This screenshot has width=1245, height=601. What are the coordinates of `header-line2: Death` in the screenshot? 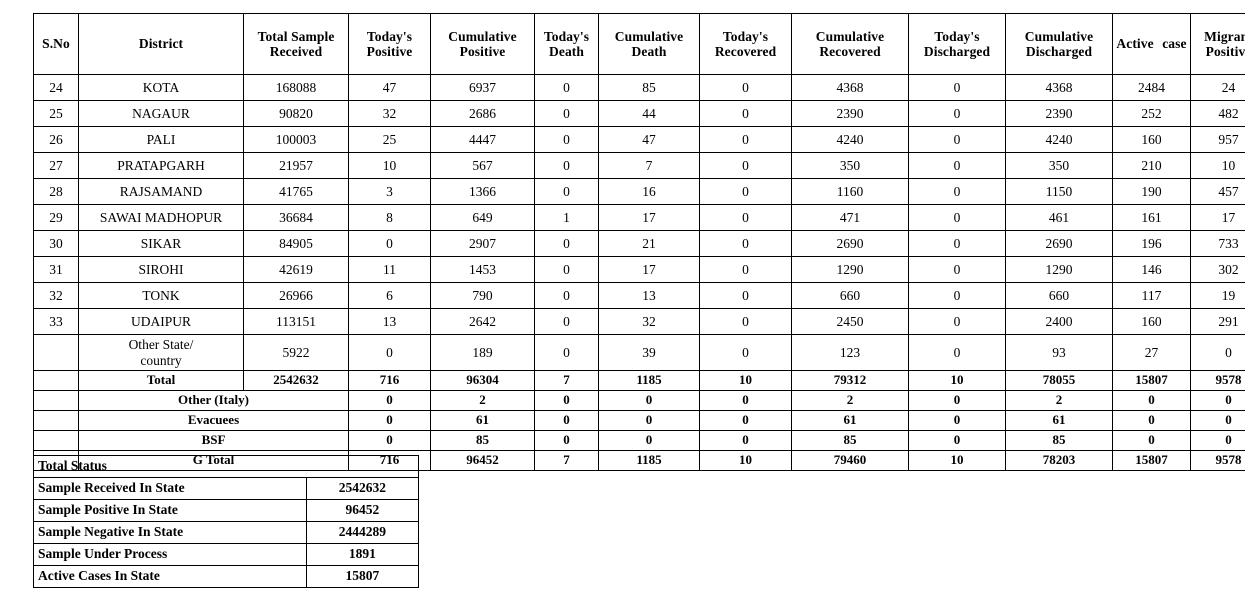 It's located at (649, 51).